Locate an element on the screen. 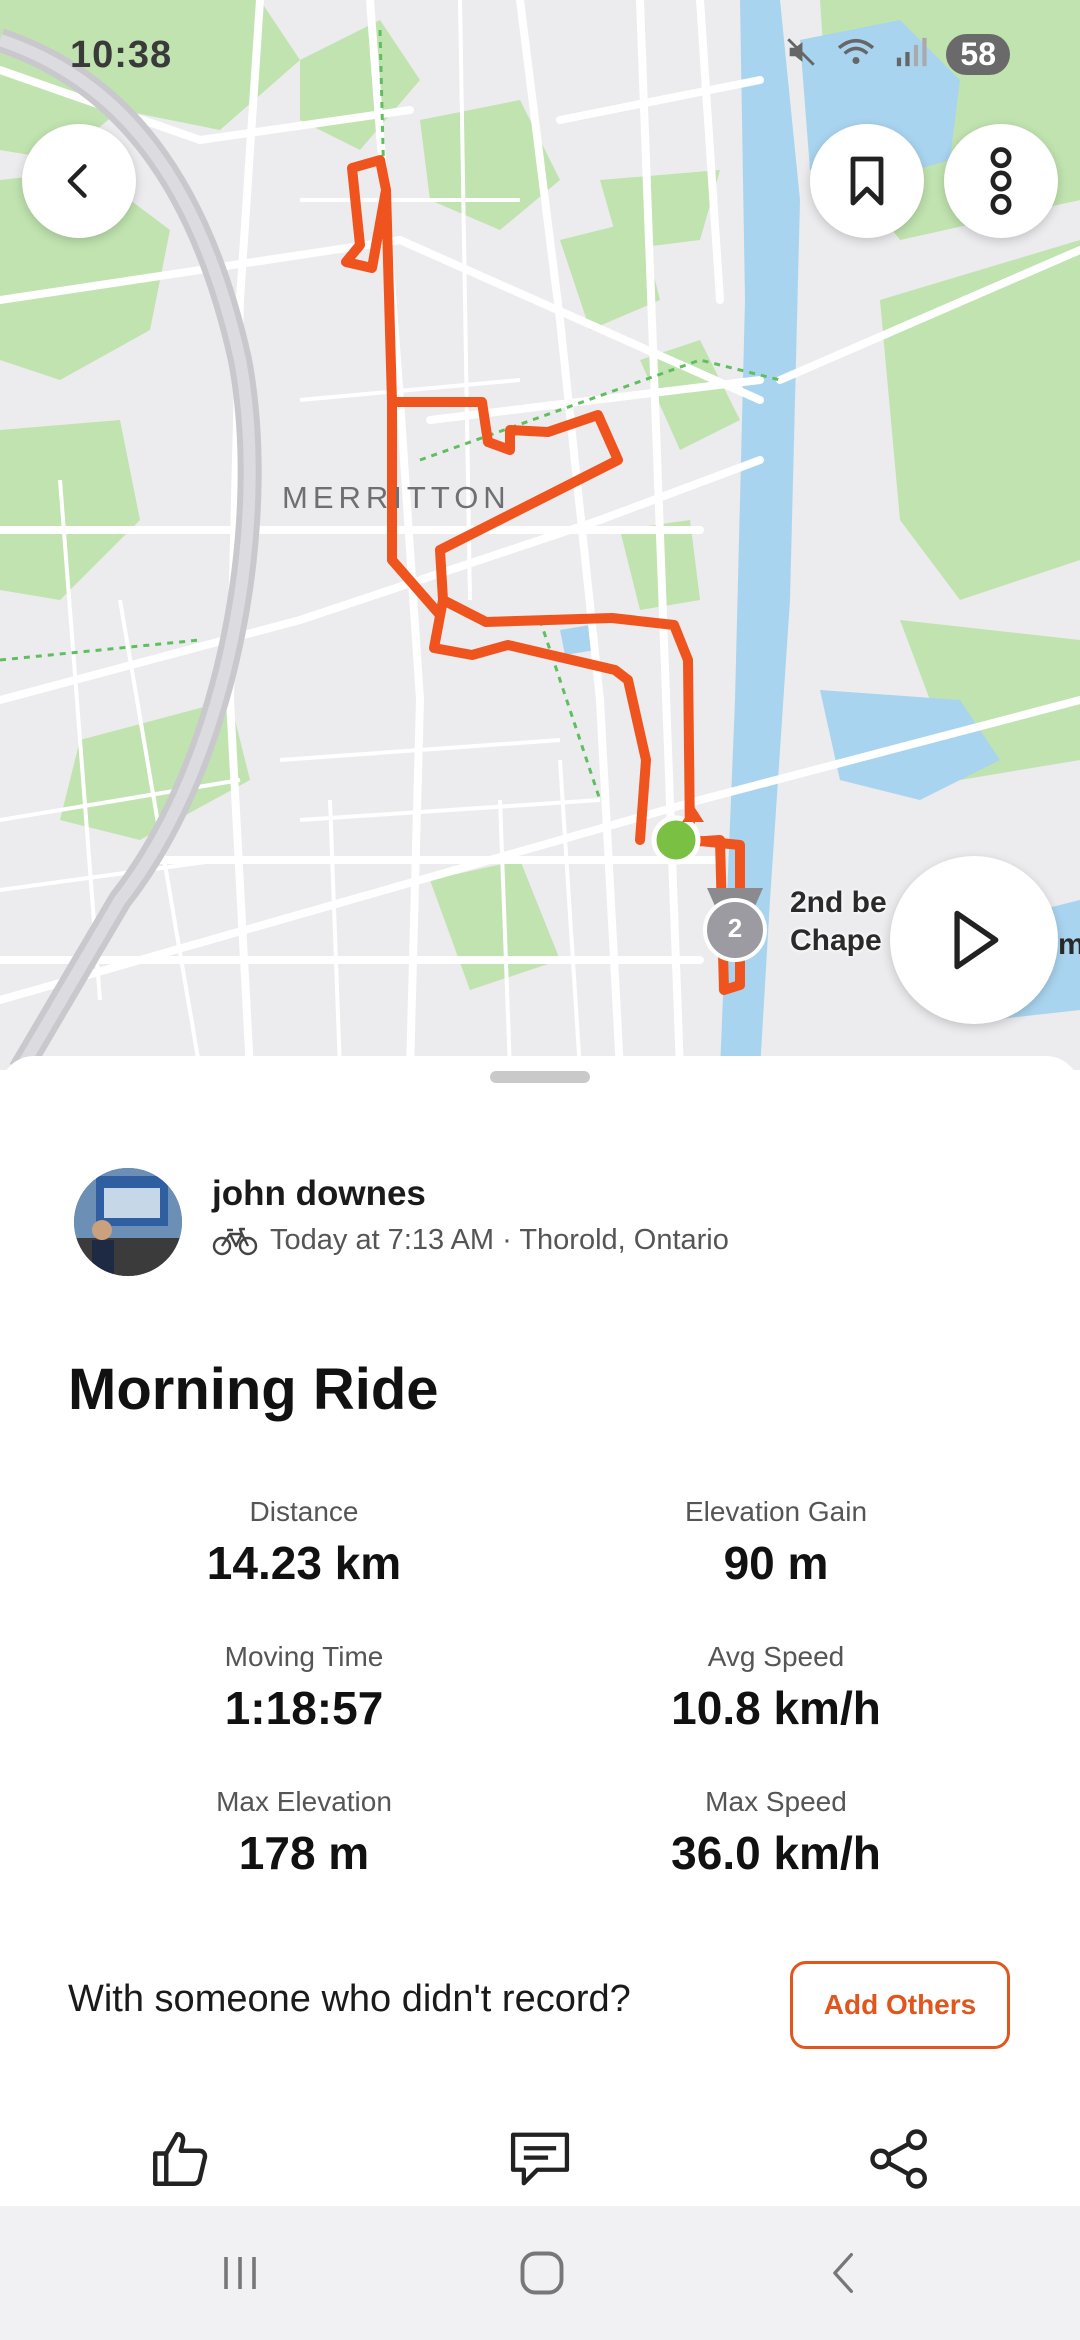 The image size is (1080, 2340). home-icon is located at coordinates (542, 2273).